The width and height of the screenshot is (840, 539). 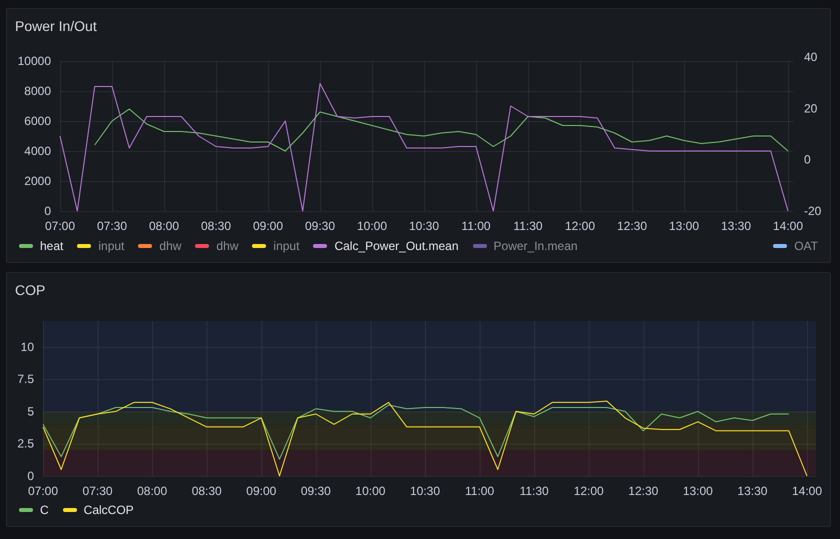 What do you see at coordinates (30, 290) in the screenshot?
I see `panel-title: COP` at bounding box center [30, 290].